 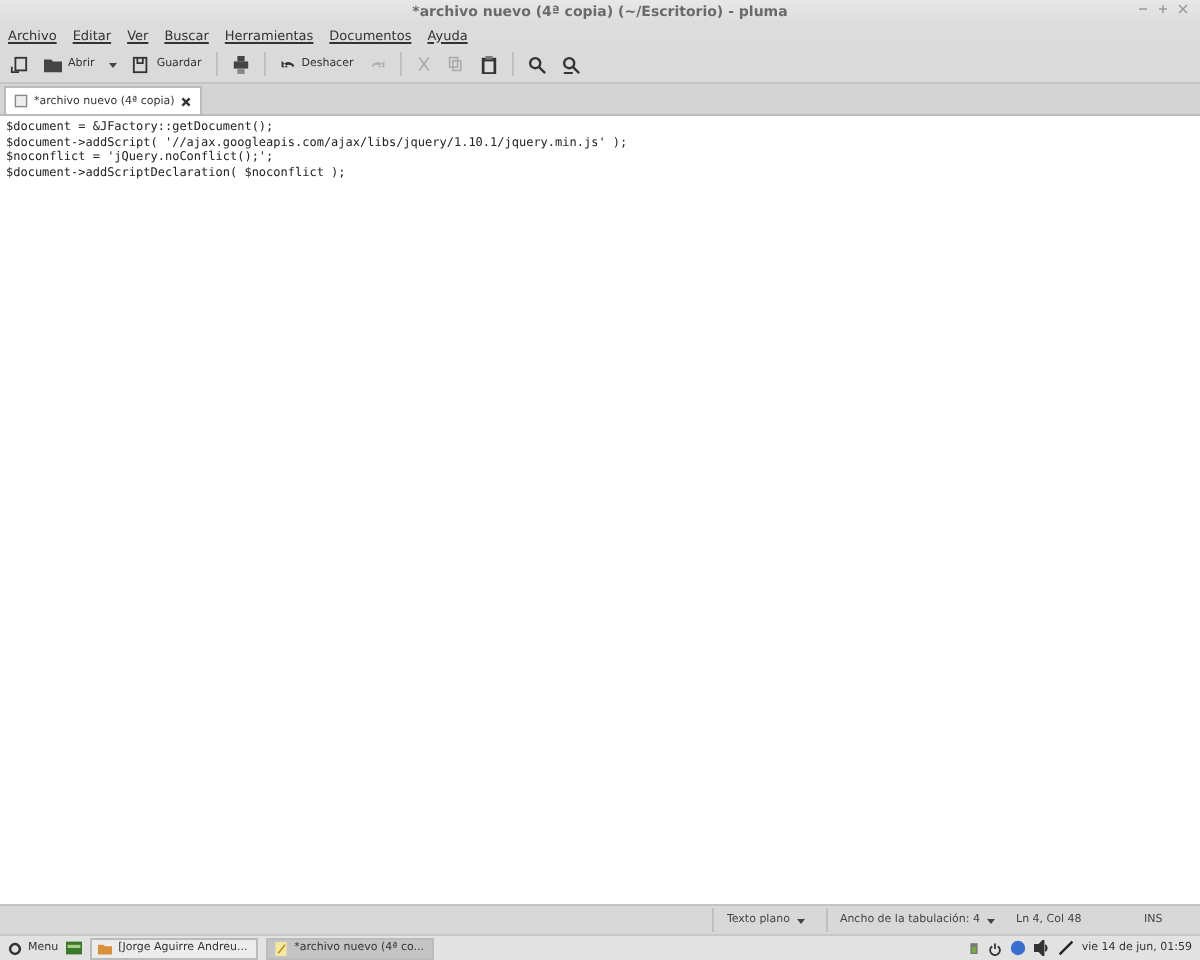 What do you see at coordinates (1143, 9) in the screenshot?
I see `minimize-icon` at bounding box center [1143, 9].